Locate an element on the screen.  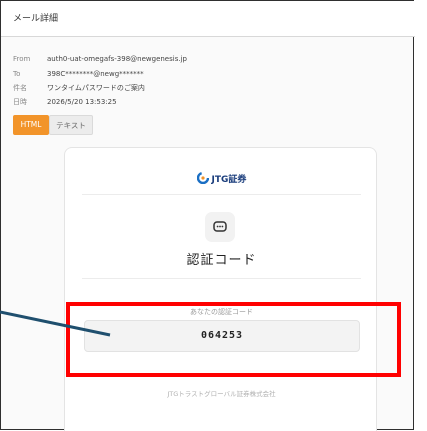
annotation-pointer is located at coordinates (55, 323).